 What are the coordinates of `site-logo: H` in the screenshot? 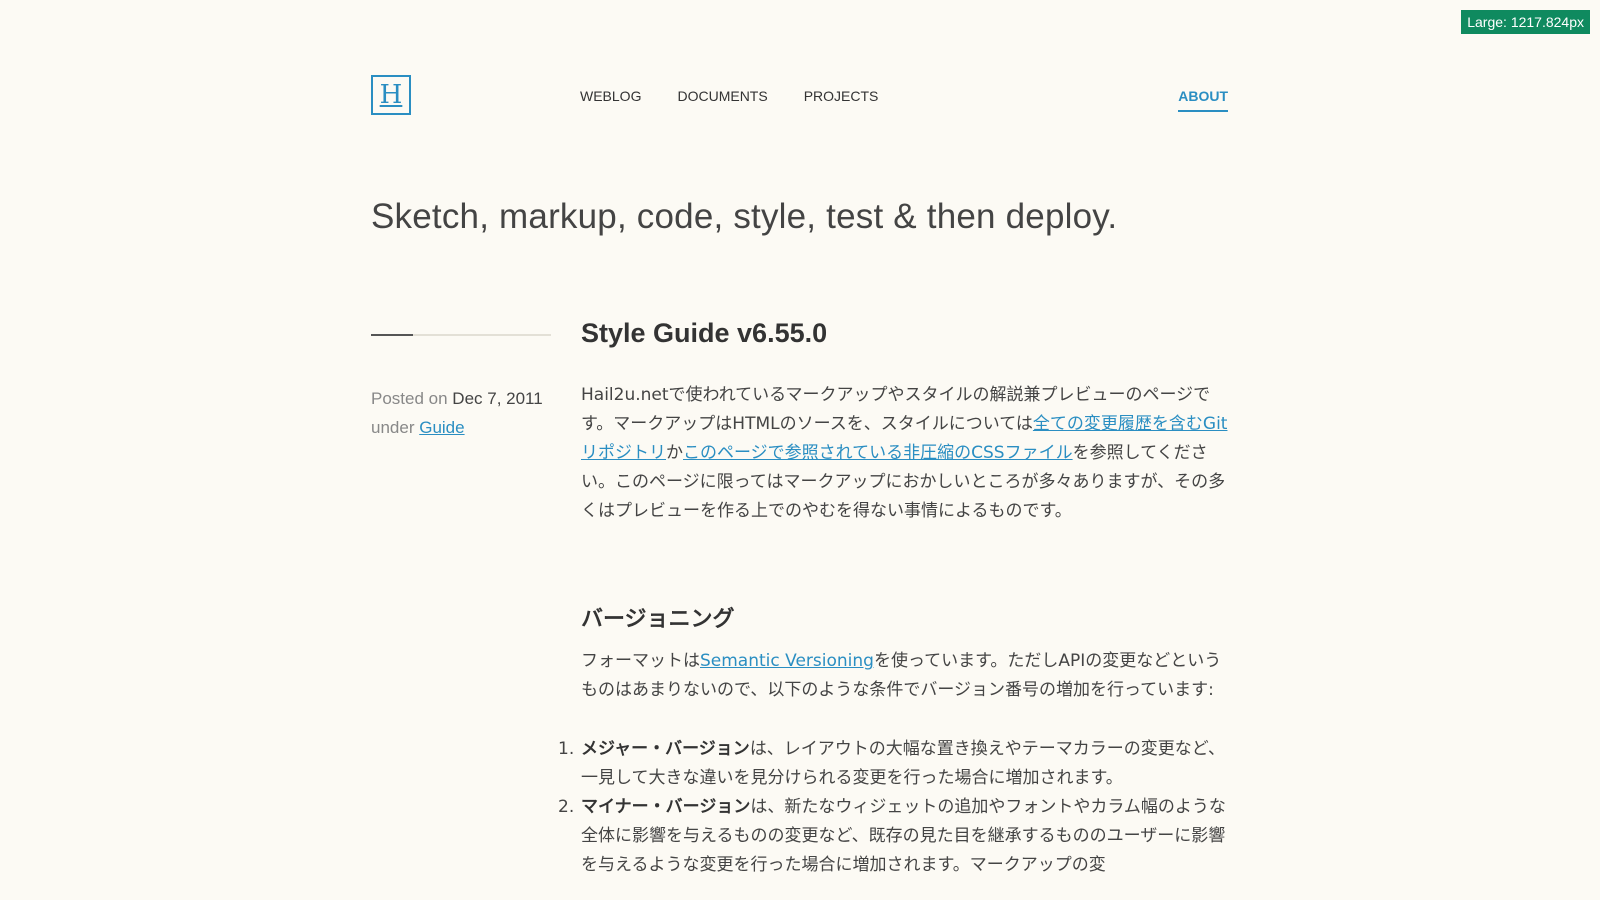 It's located at (391, 95).